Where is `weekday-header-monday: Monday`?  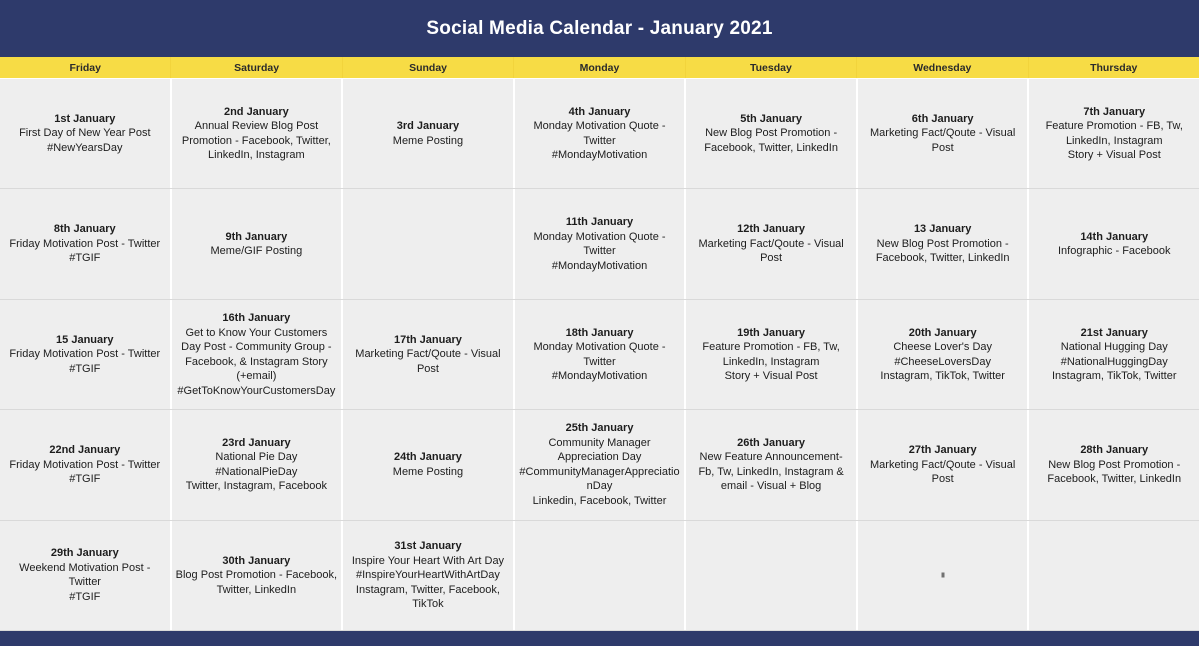
weekday-header-monday: Monday is located at coordinates (600, 67).